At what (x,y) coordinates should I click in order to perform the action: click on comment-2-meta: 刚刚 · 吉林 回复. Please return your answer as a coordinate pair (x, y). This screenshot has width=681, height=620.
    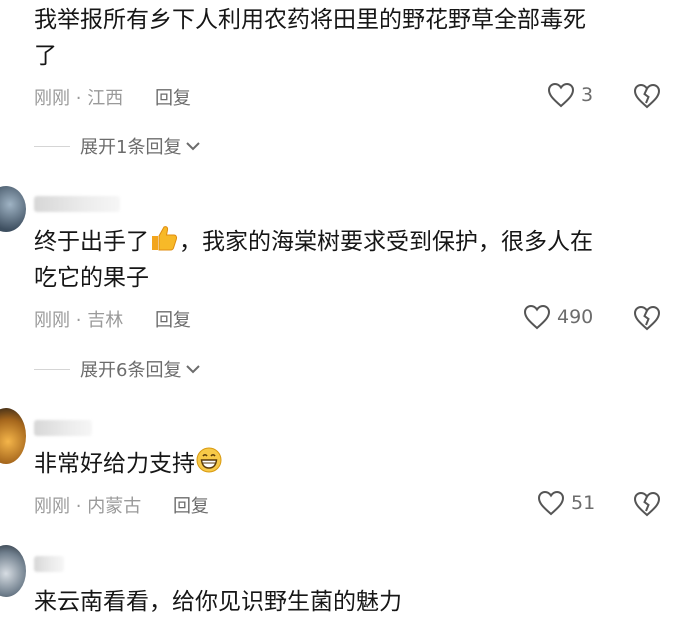
    Looking at the image, I should click on (112, 320).